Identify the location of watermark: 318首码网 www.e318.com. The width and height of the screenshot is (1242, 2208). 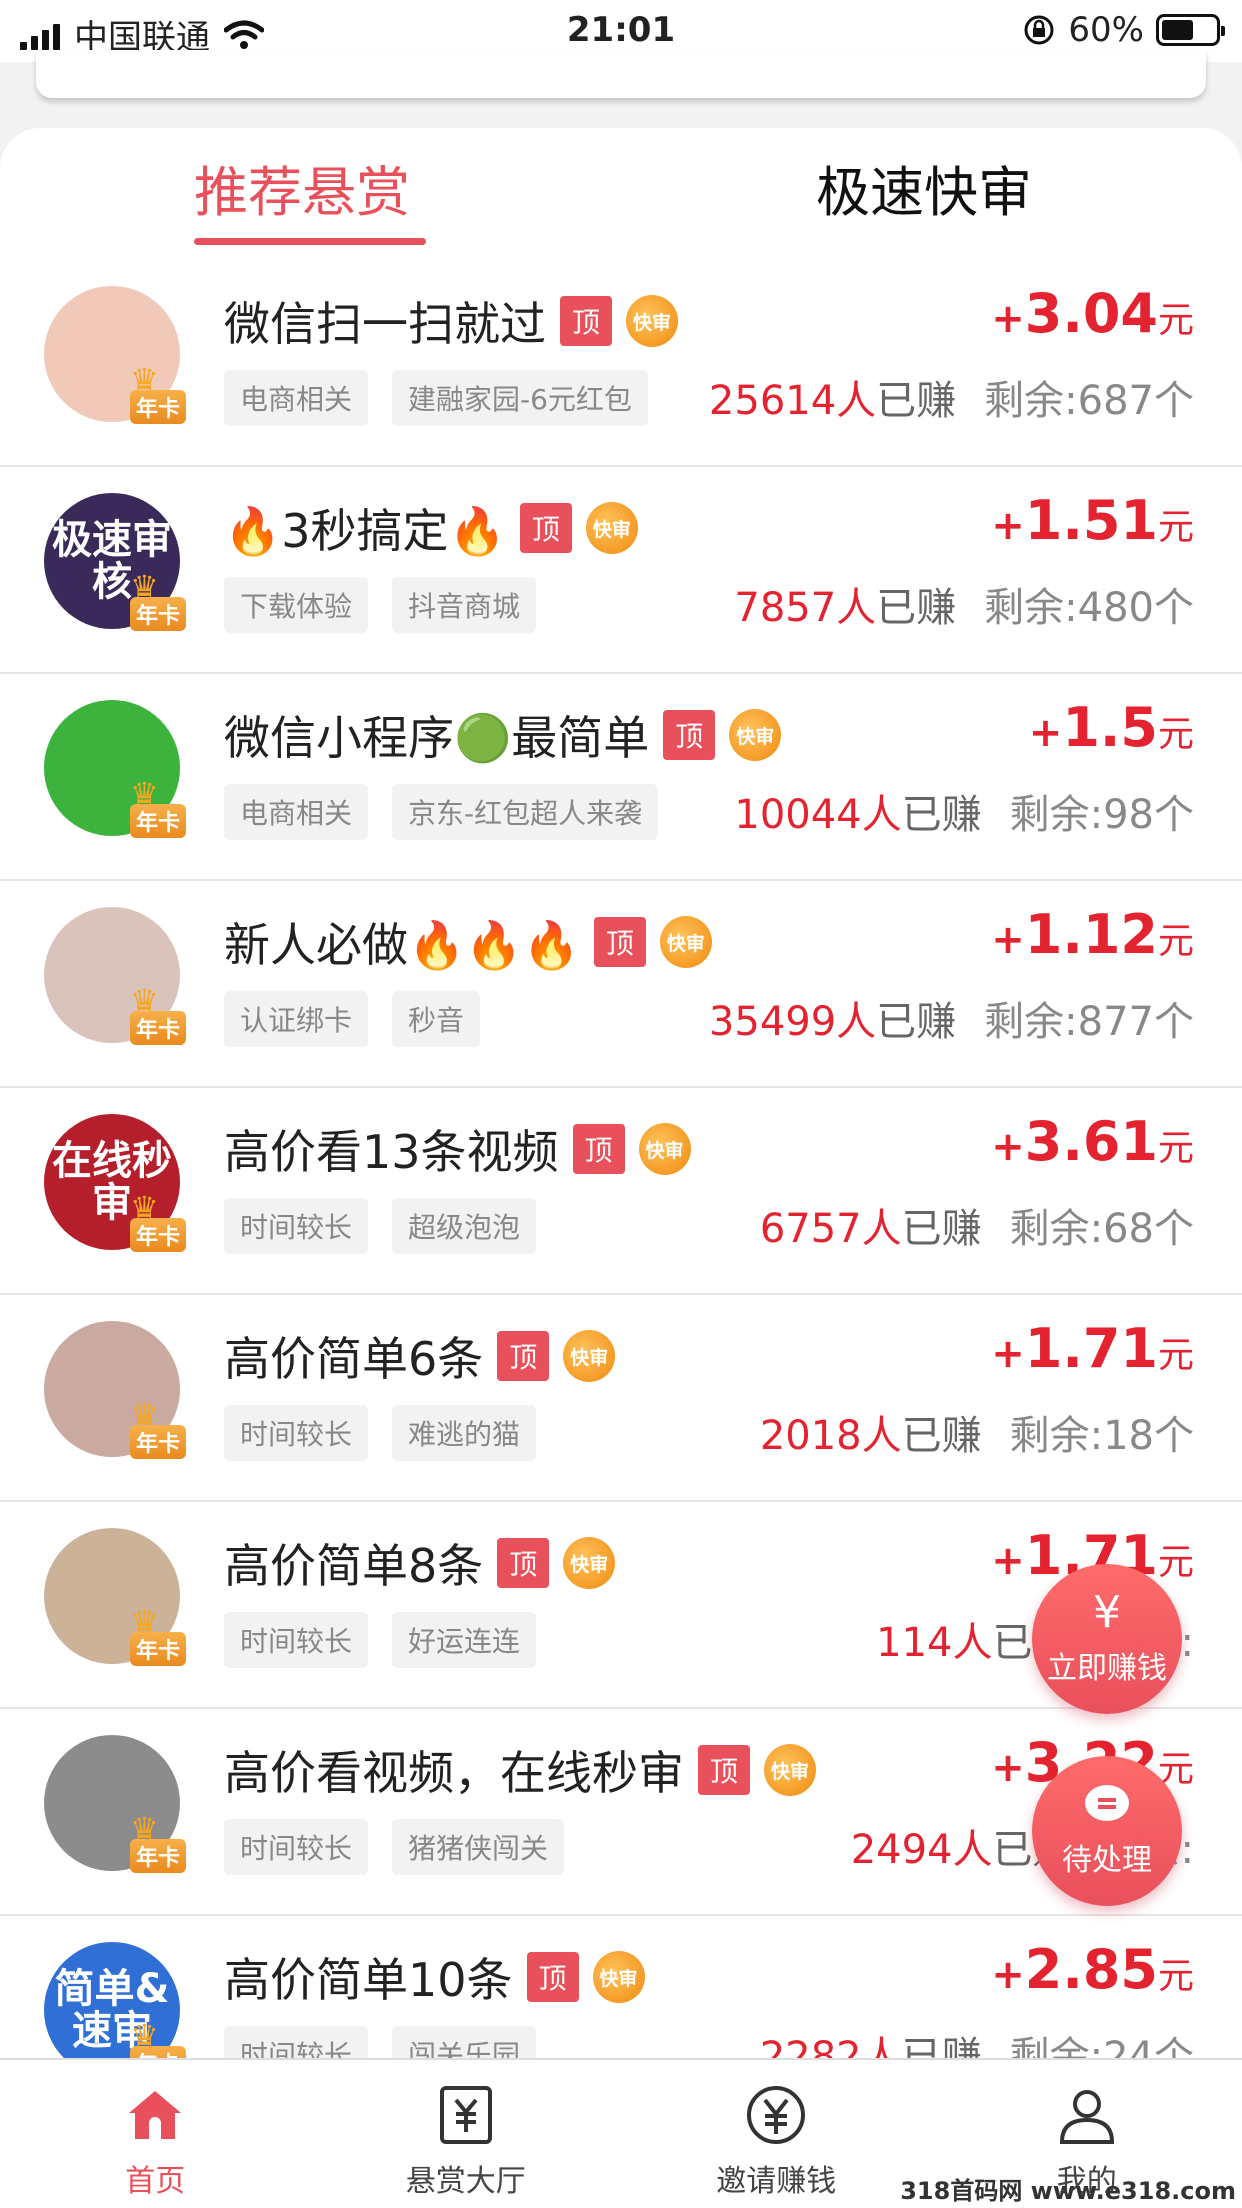
(1068, 2191).